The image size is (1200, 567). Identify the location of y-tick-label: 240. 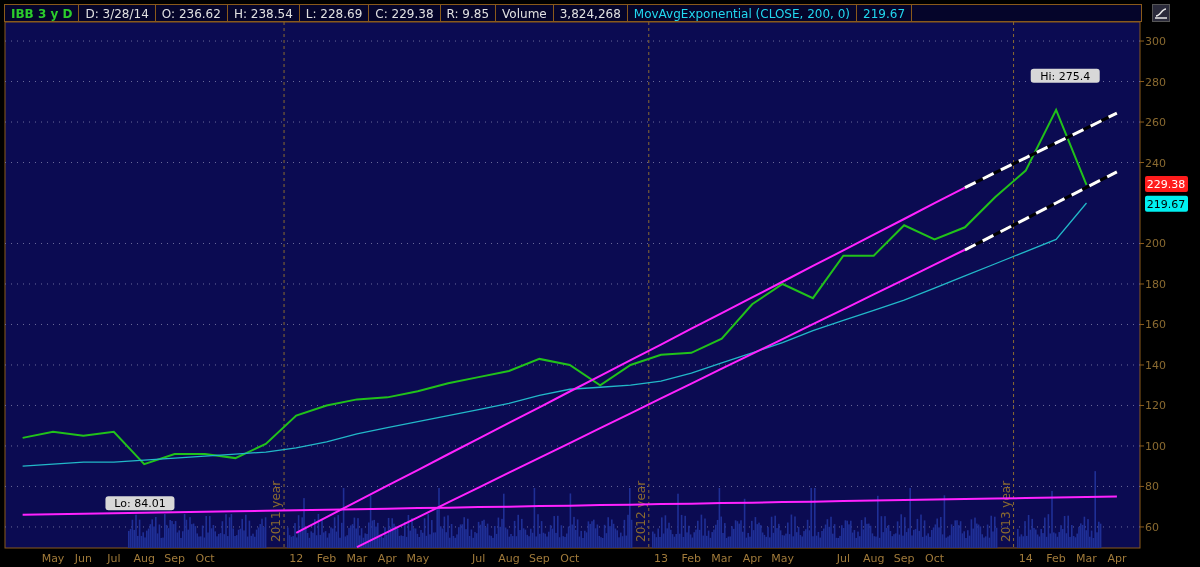
(1155, 163).